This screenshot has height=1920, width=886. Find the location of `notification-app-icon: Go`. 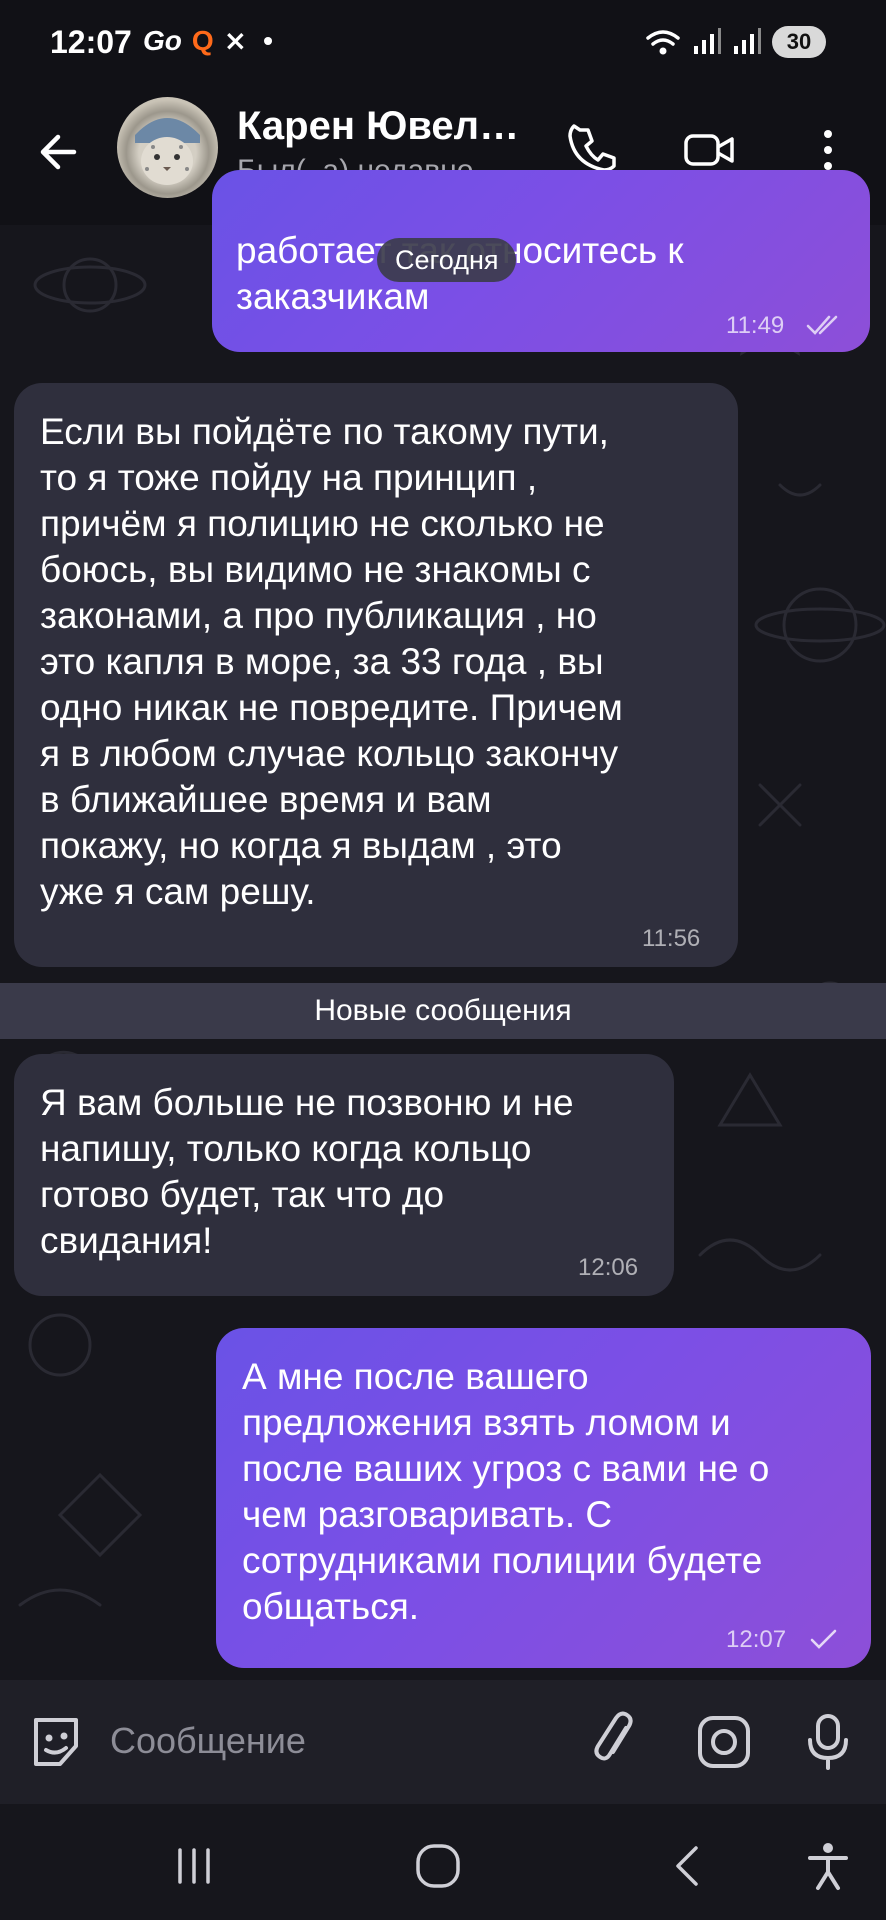

notification-app-icon: Go is located at coordinates (162, 40).